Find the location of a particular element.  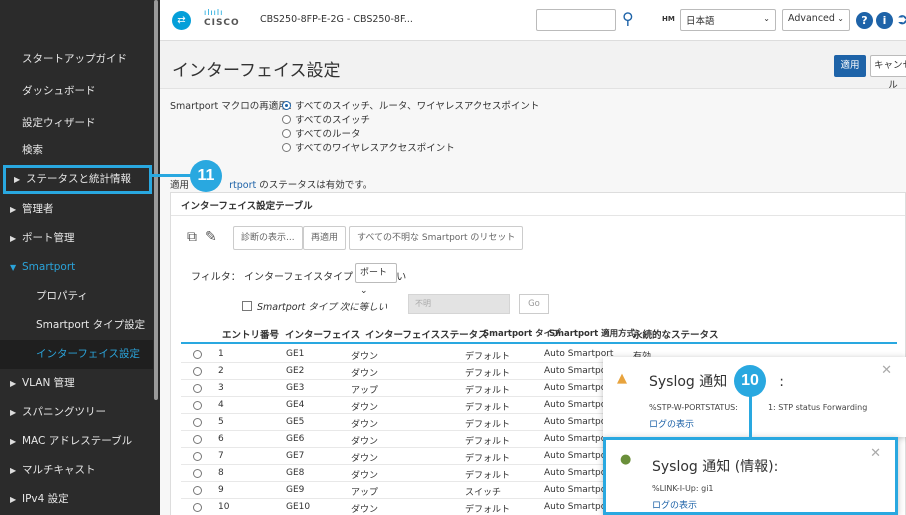

table-cell: 4 is located at coordinates (221, 405).